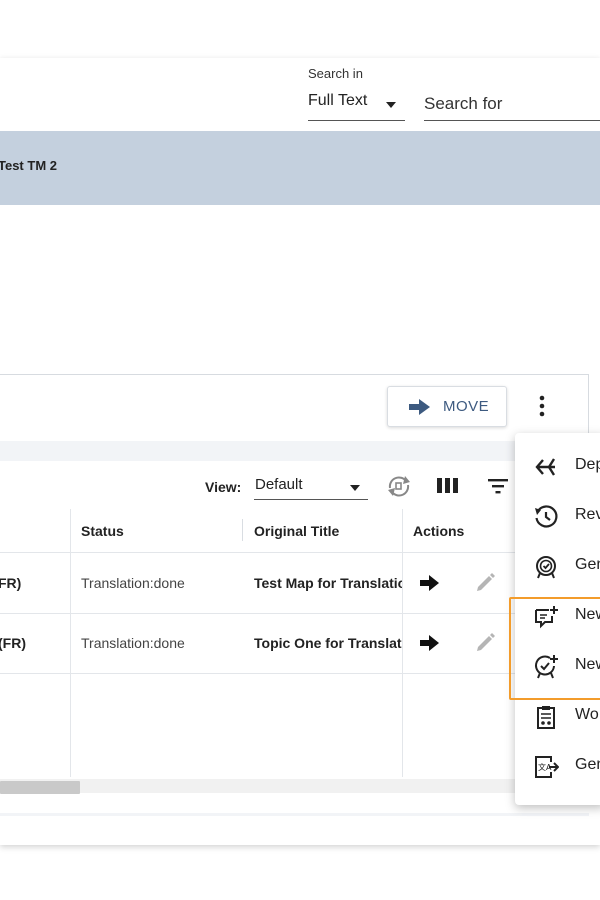 This screenshot has width=600, height=900. What do you see at coordinates (546, 717) in the screenshot?
I see `workflow-clipboard-icon` at bounding box center [546, 717].